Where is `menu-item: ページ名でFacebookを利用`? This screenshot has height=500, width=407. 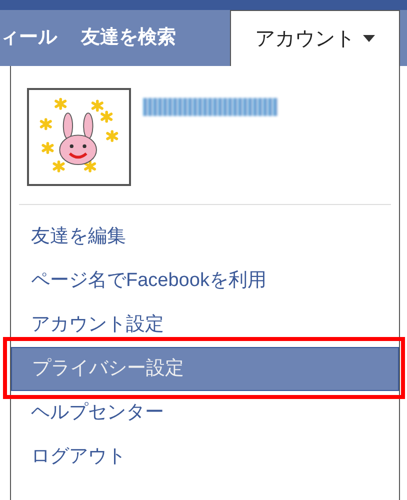 menu-item: ページ名でFacebookを利用 is located at coordinates (205, 281).